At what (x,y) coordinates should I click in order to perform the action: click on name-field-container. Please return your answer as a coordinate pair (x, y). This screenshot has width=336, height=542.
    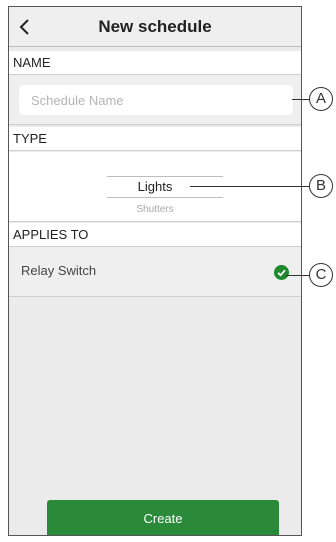
    Looking at the image, I should click on (155, 100).